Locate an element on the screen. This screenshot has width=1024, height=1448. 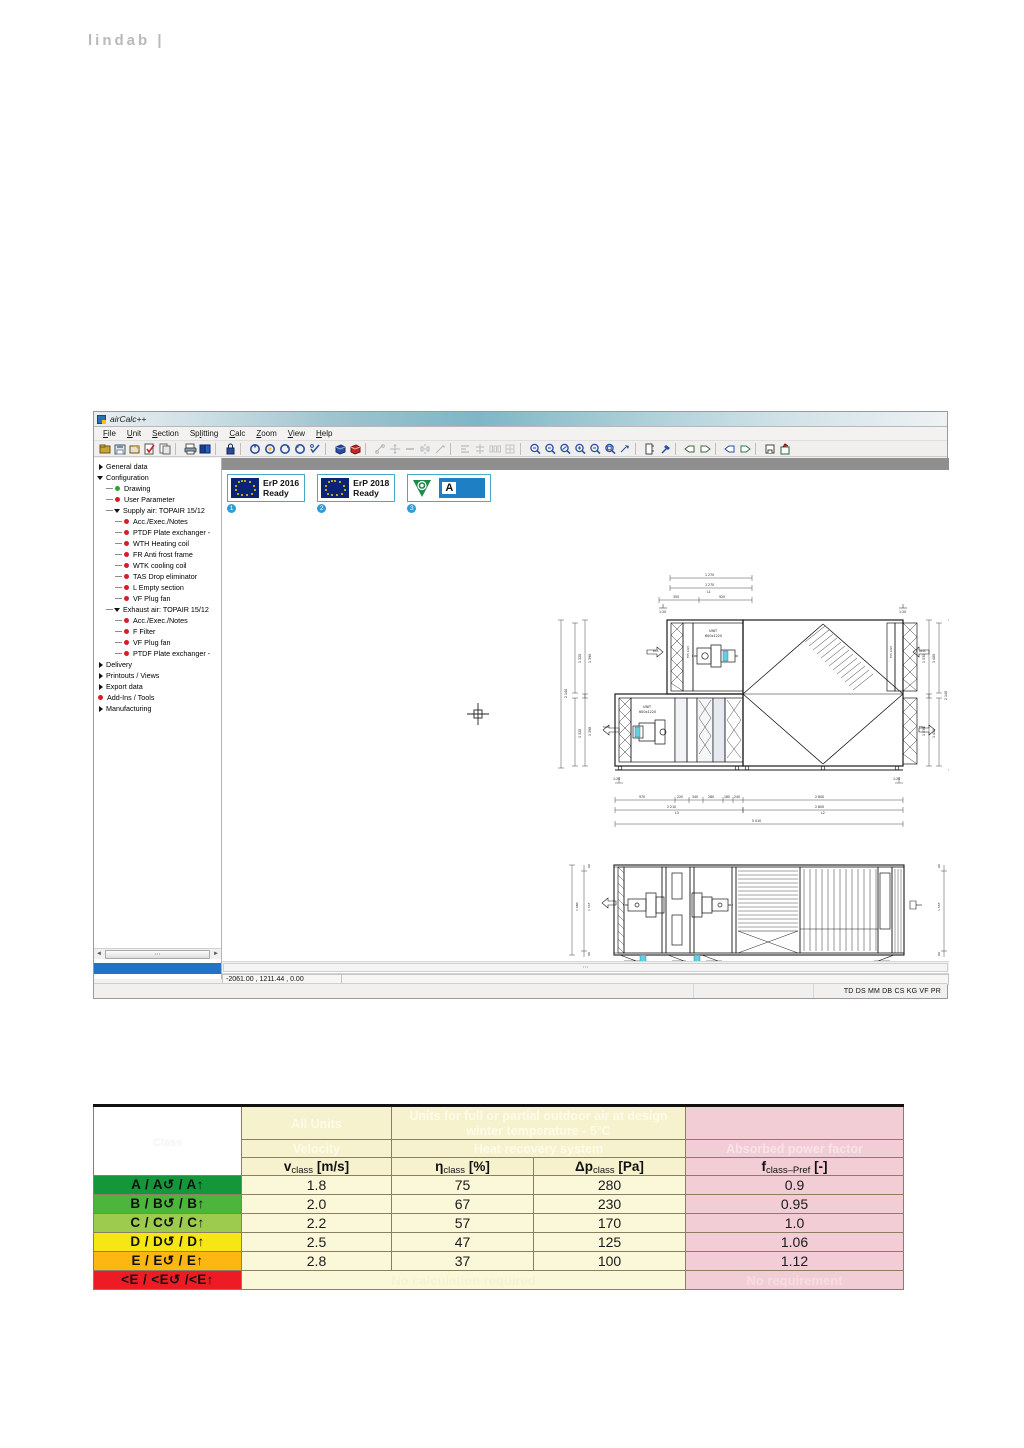
tree-item-drawing: Drawing is located at coordinates (159, 488).